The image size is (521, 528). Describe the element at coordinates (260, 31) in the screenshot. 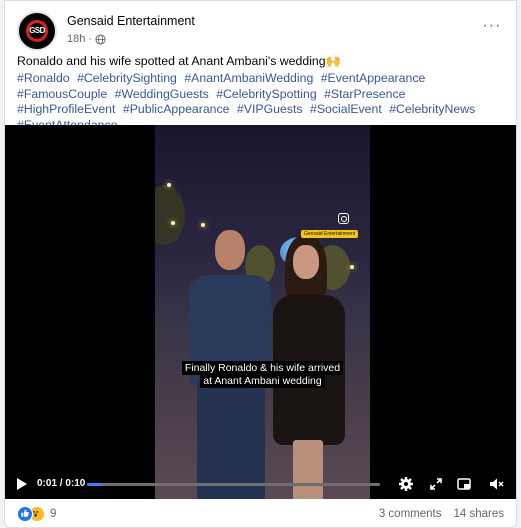

I see `post-header: GSD Gensaid Entertainment 18h · ···` at that location.